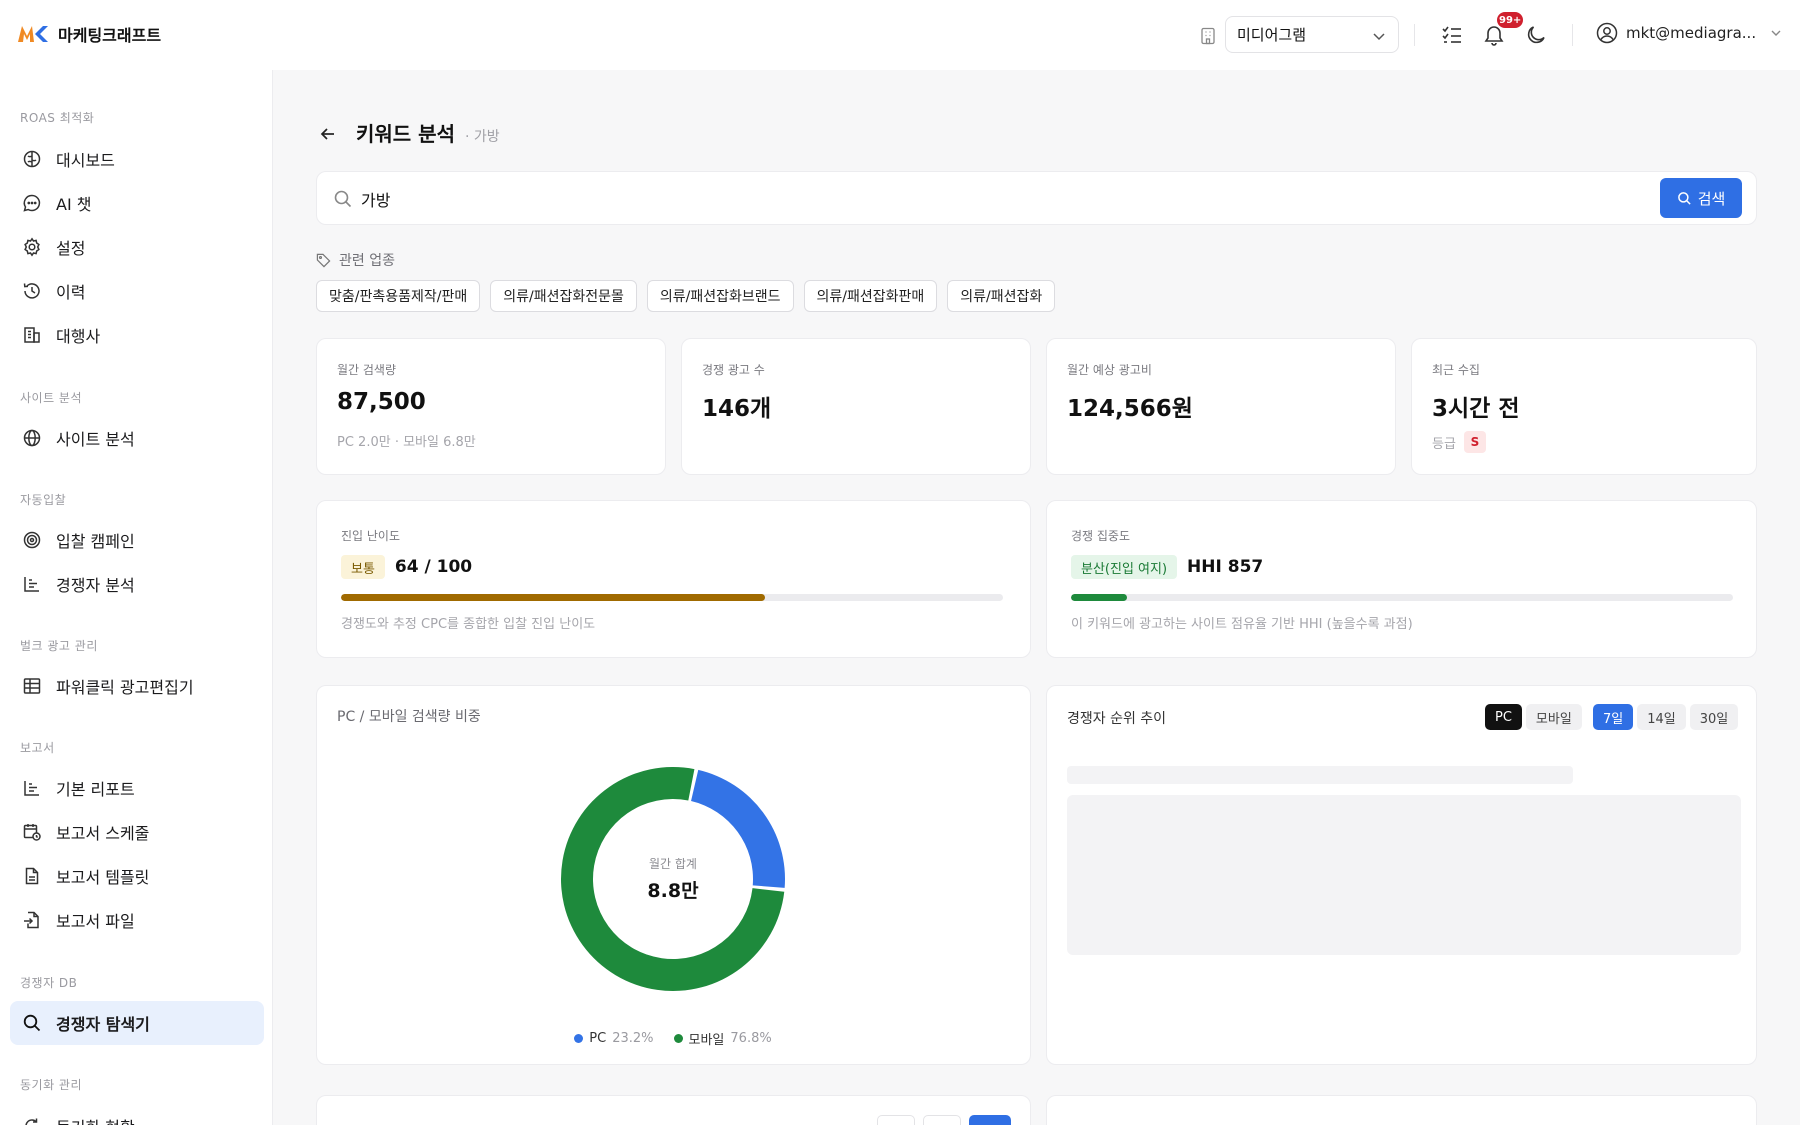  What do you see at coordinates (32, 335) in the screenshot?
I see `office-building-icon` at bounding box center [32, 335].